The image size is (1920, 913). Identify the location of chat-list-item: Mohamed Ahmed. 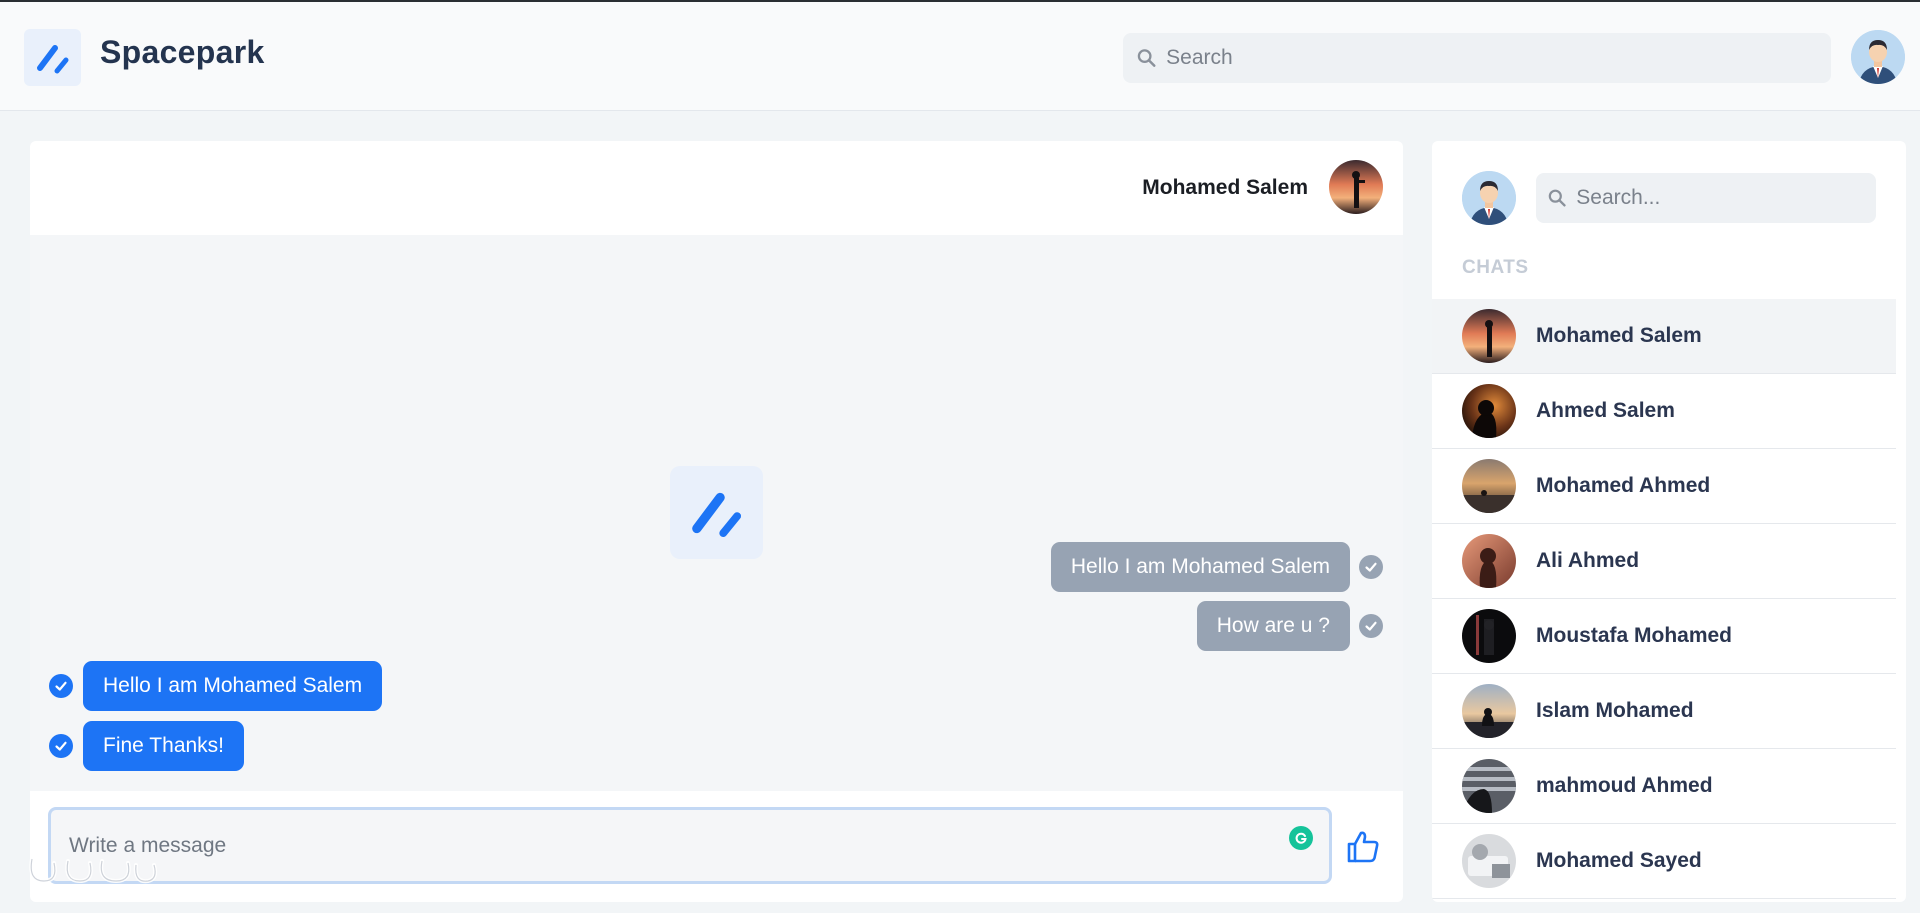
(1664, 486).